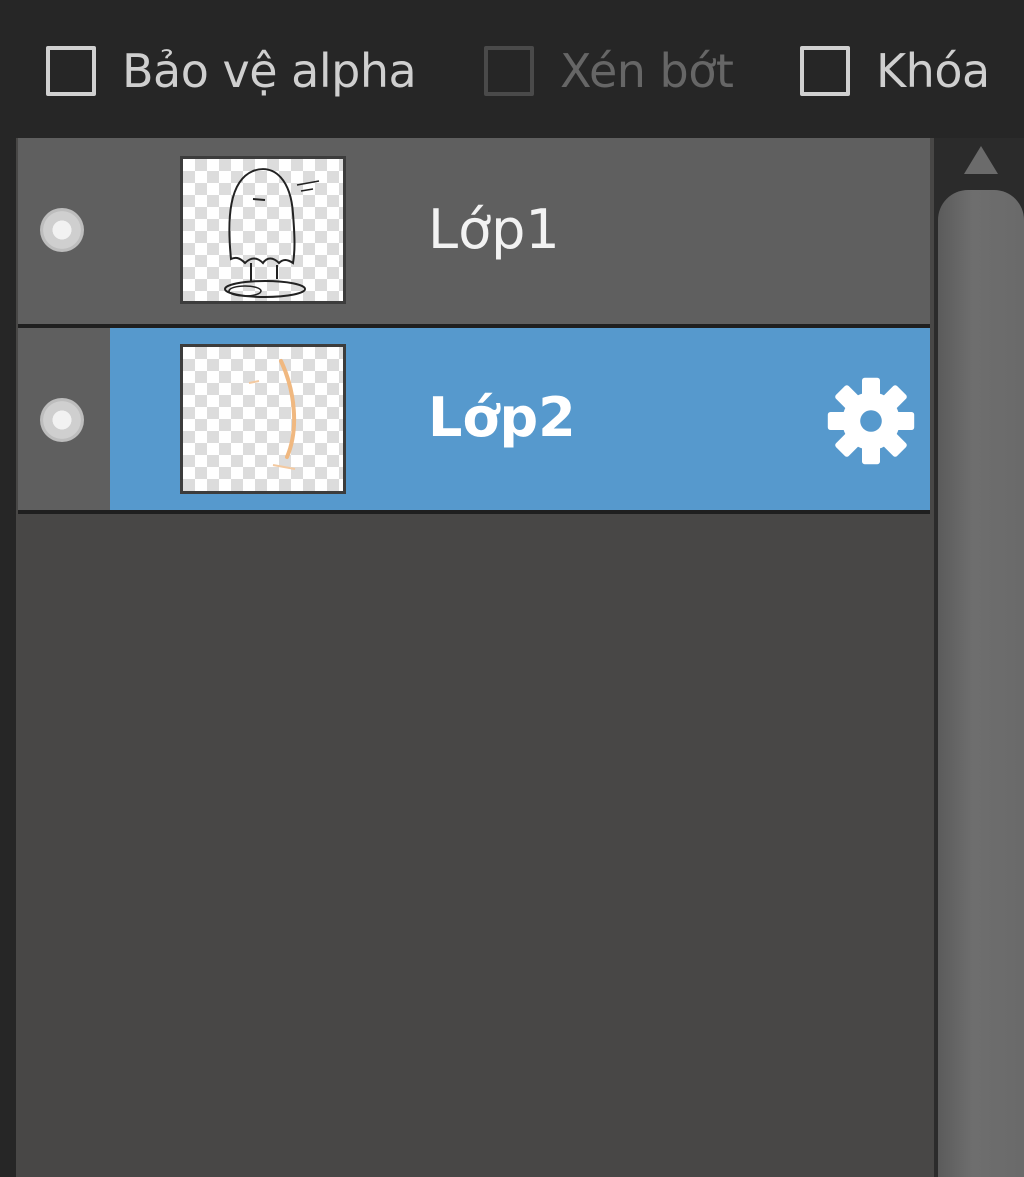  What do you see at coordinates (494, 229) in the screenshot?
I see `layer-name: Lớp1` at bounding box center [494, 229].